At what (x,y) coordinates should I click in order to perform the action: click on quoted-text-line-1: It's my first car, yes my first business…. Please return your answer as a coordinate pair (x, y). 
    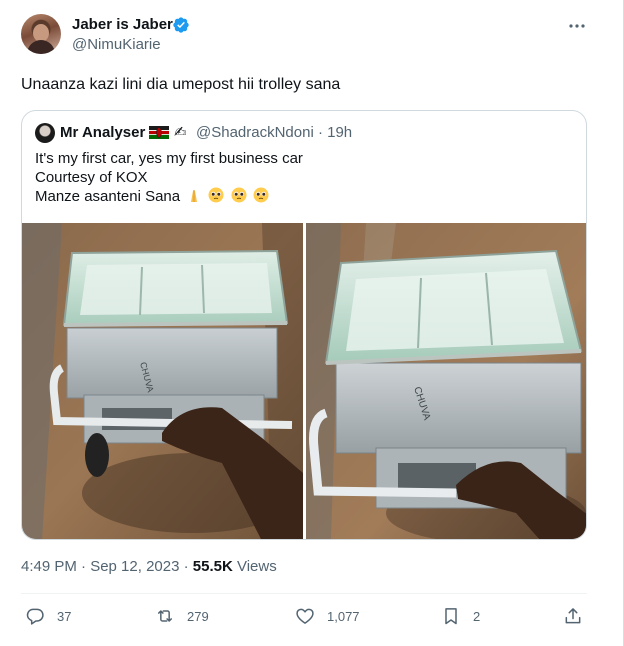
    Looking at the image, I should click on (169, 158).